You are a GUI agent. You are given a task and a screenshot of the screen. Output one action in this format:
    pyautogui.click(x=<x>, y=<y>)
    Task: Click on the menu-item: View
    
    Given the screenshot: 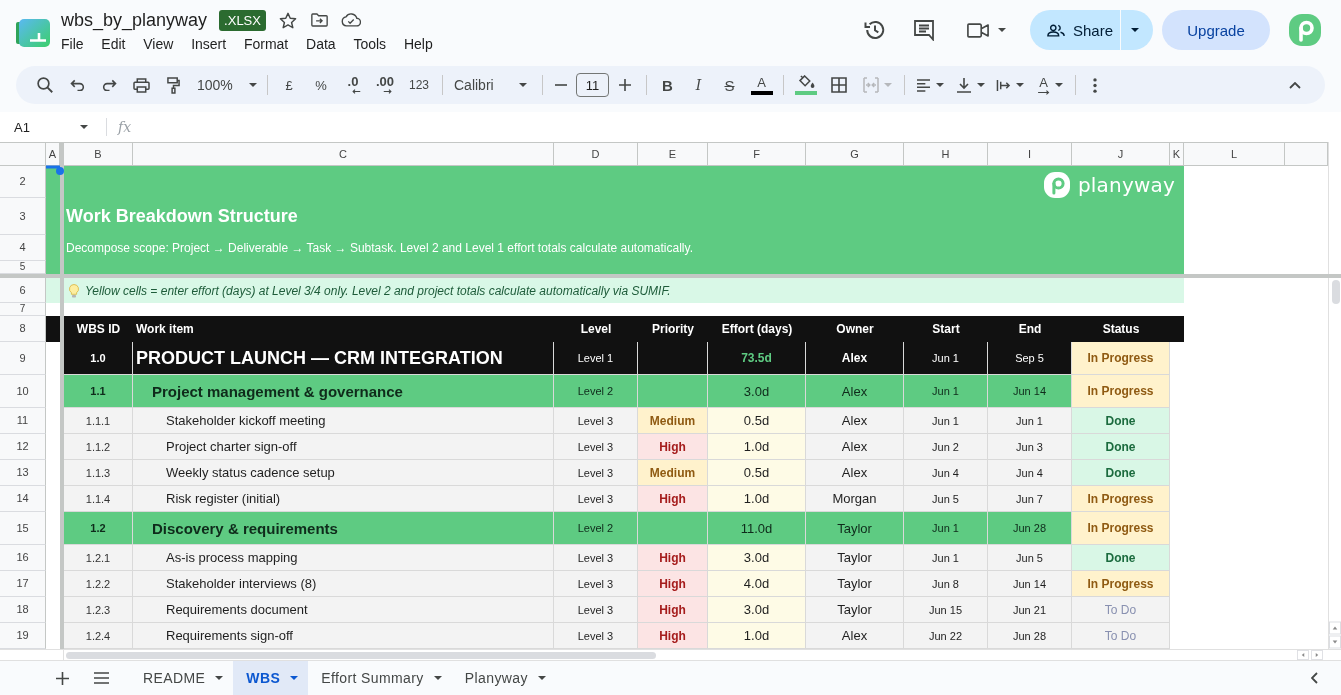 What is the action you would take?
    pyautogui.click(x=158, y=44)
    